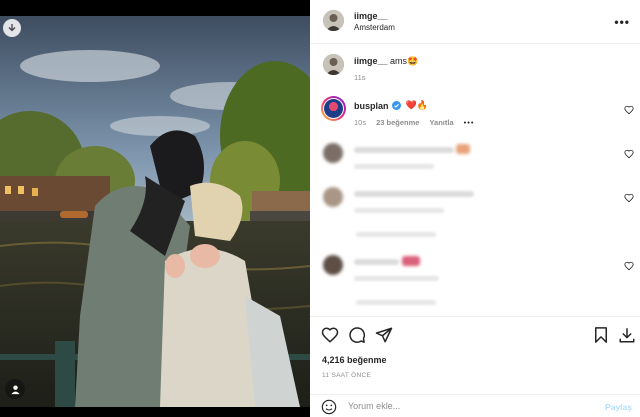  What do you see at coordinates (360, 122) in the screenshot?
I see `comment-time: 10s` at bounding box center [360, 122].